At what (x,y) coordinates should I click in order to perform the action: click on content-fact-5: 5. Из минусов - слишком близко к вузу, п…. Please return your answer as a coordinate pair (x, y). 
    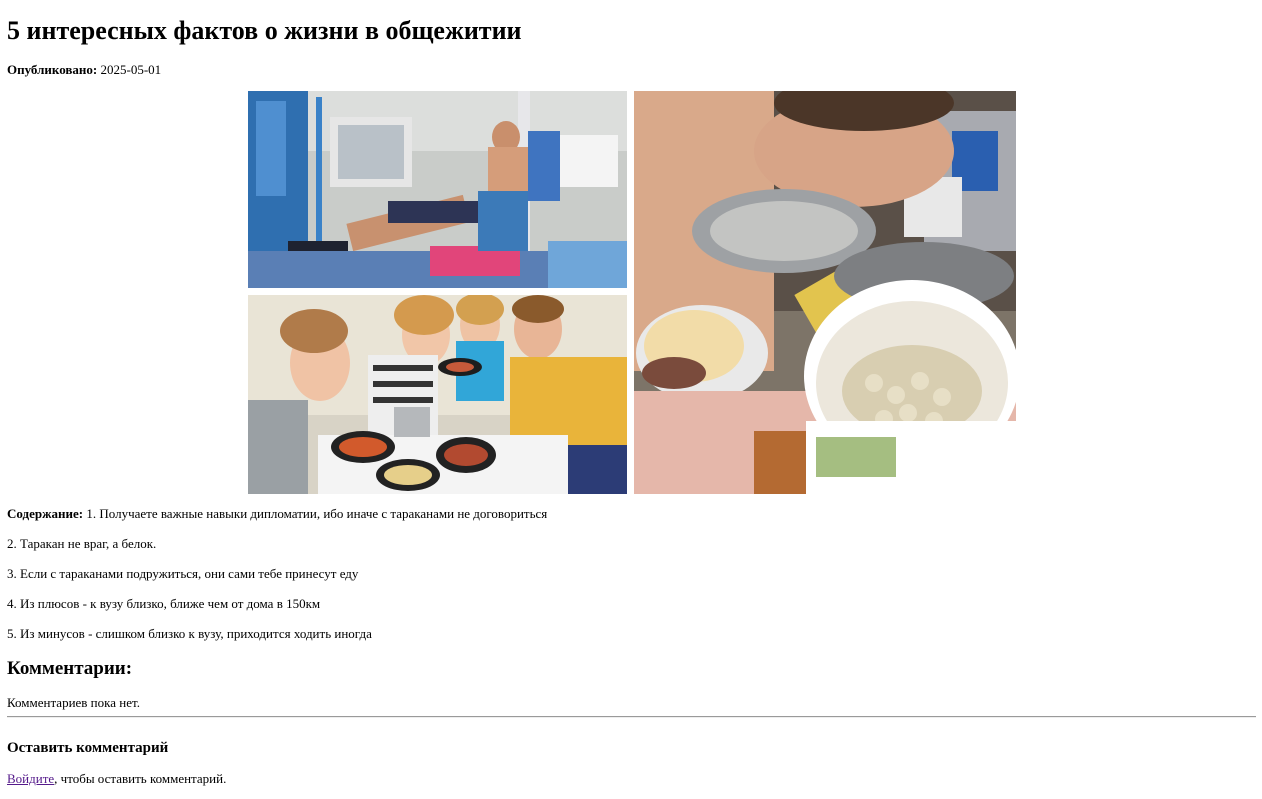
    Looking at the image, I should click on (189, 633).